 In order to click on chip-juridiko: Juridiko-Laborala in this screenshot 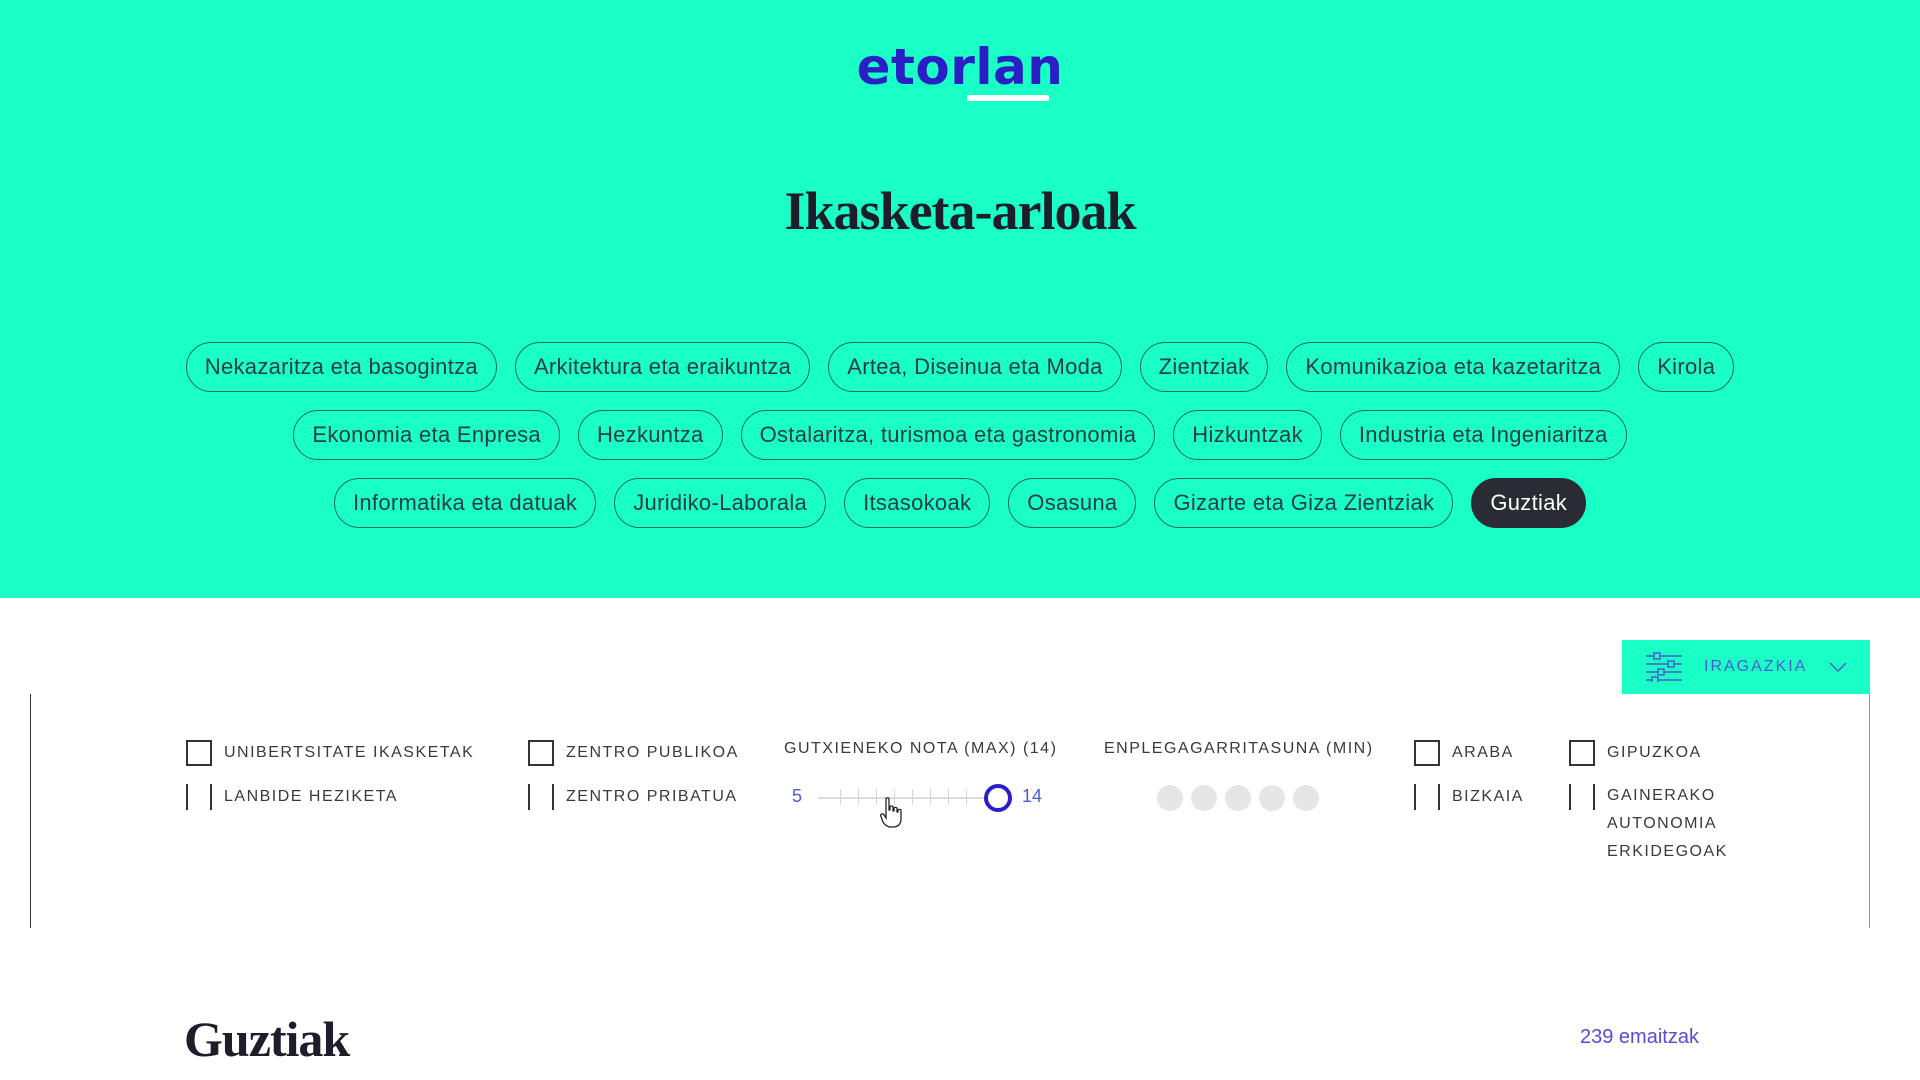, I will do `click(720, 503)`.